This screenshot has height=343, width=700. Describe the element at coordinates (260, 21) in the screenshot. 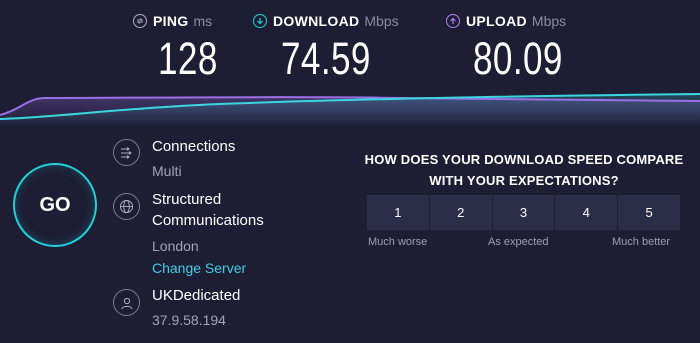

I see `download-icon` at that location.